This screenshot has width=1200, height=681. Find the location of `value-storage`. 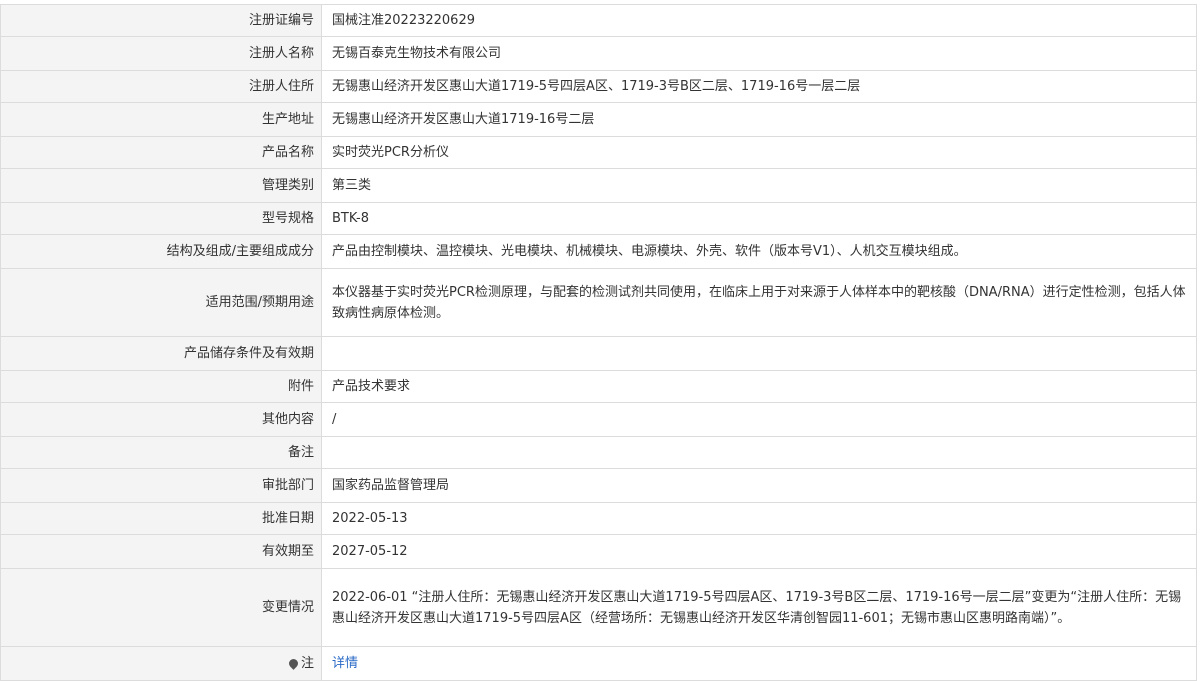

value-storage is located at coordinates (759, 353).